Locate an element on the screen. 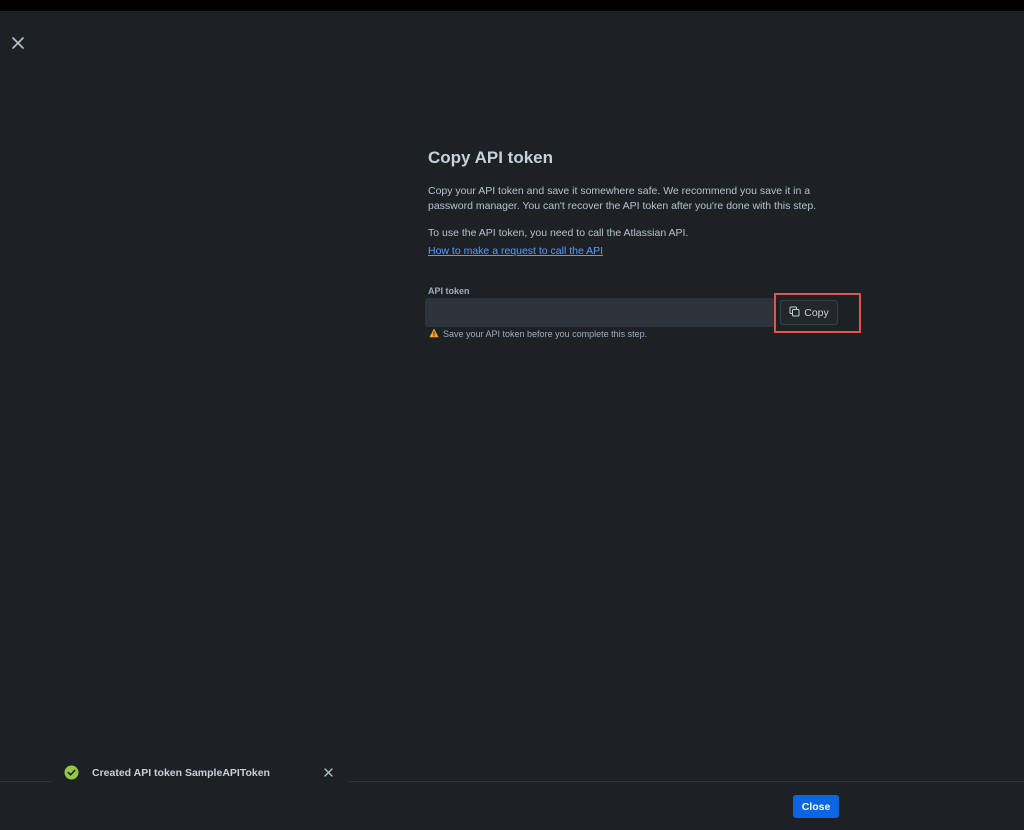  copy-icon is located at coordinates (794, 313).